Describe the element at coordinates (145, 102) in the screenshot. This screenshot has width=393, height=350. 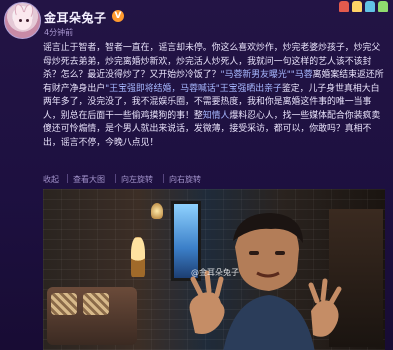
I see `content-line: 两年多了，没完没了，我不混娱乐圈，不需要热度，` at that location.